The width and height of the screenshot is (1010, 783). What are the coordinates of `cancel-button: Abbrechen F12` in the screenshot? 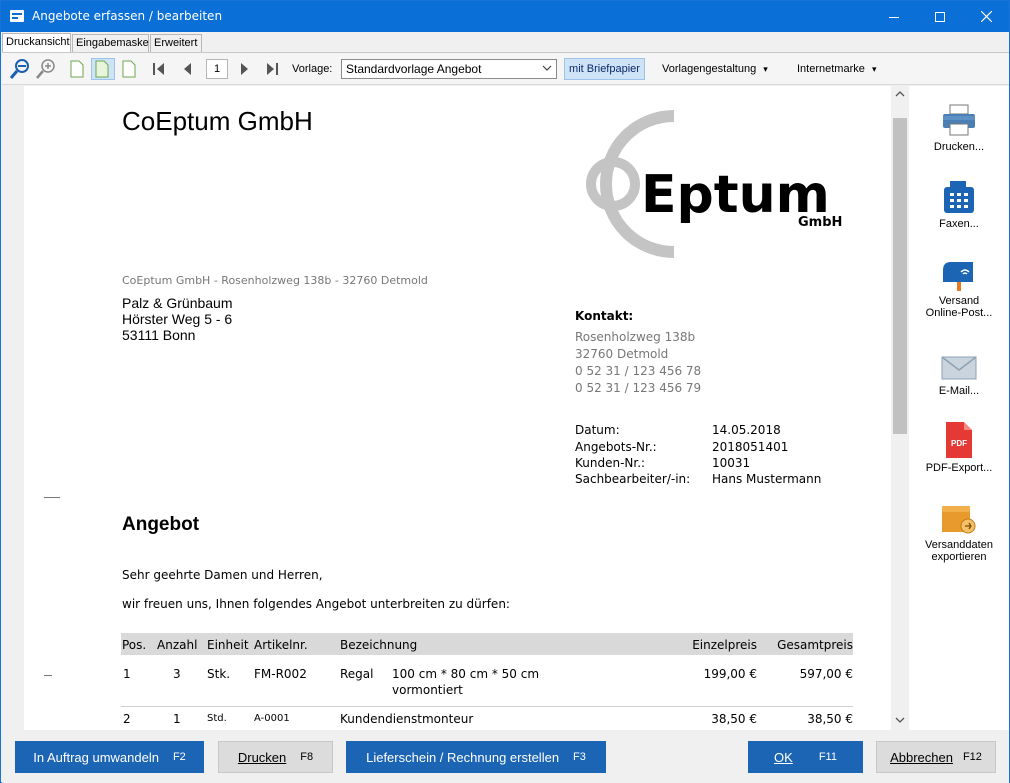 It's located at (936, 757).